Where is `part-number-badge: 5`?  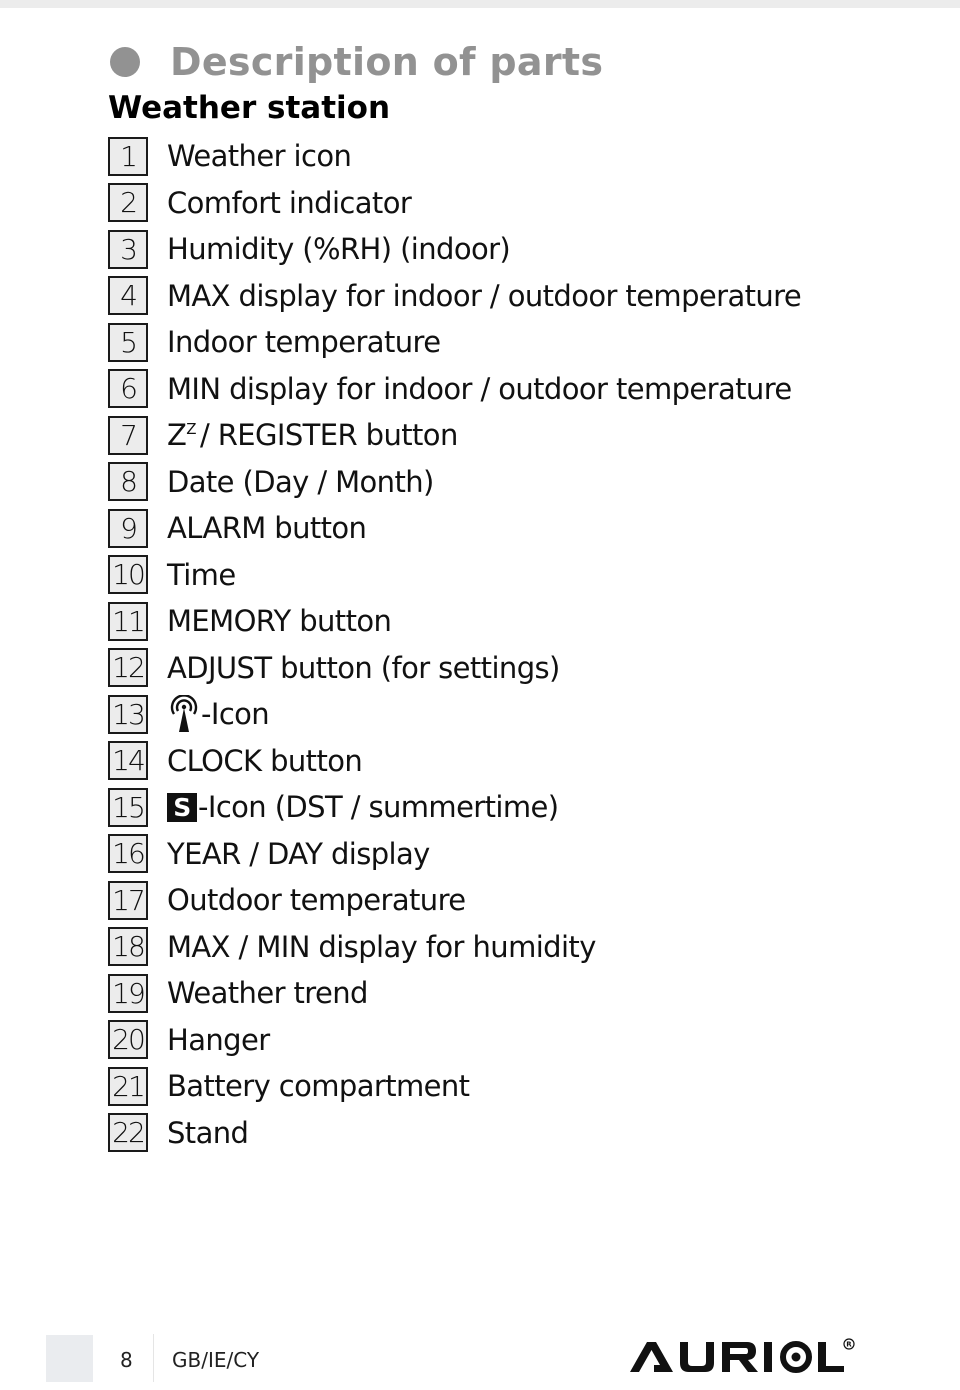 part-number-badge: 5 is located at coordinates (128, 342).